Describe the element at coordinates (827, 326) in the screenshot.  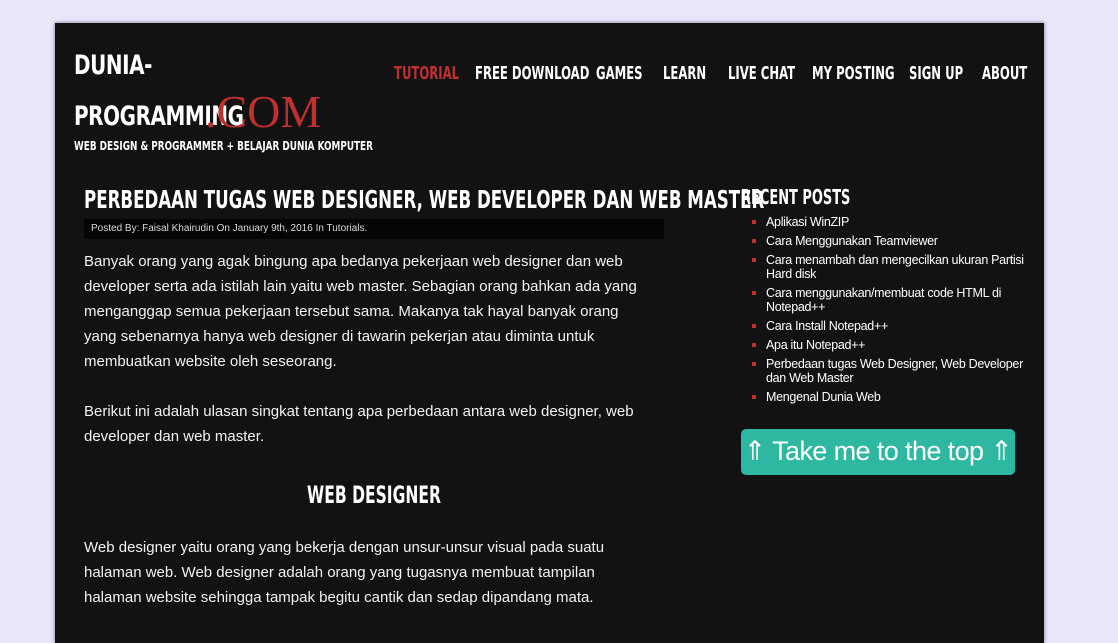
I see `recent-post-link: Cara Install Notepad++` at that location.